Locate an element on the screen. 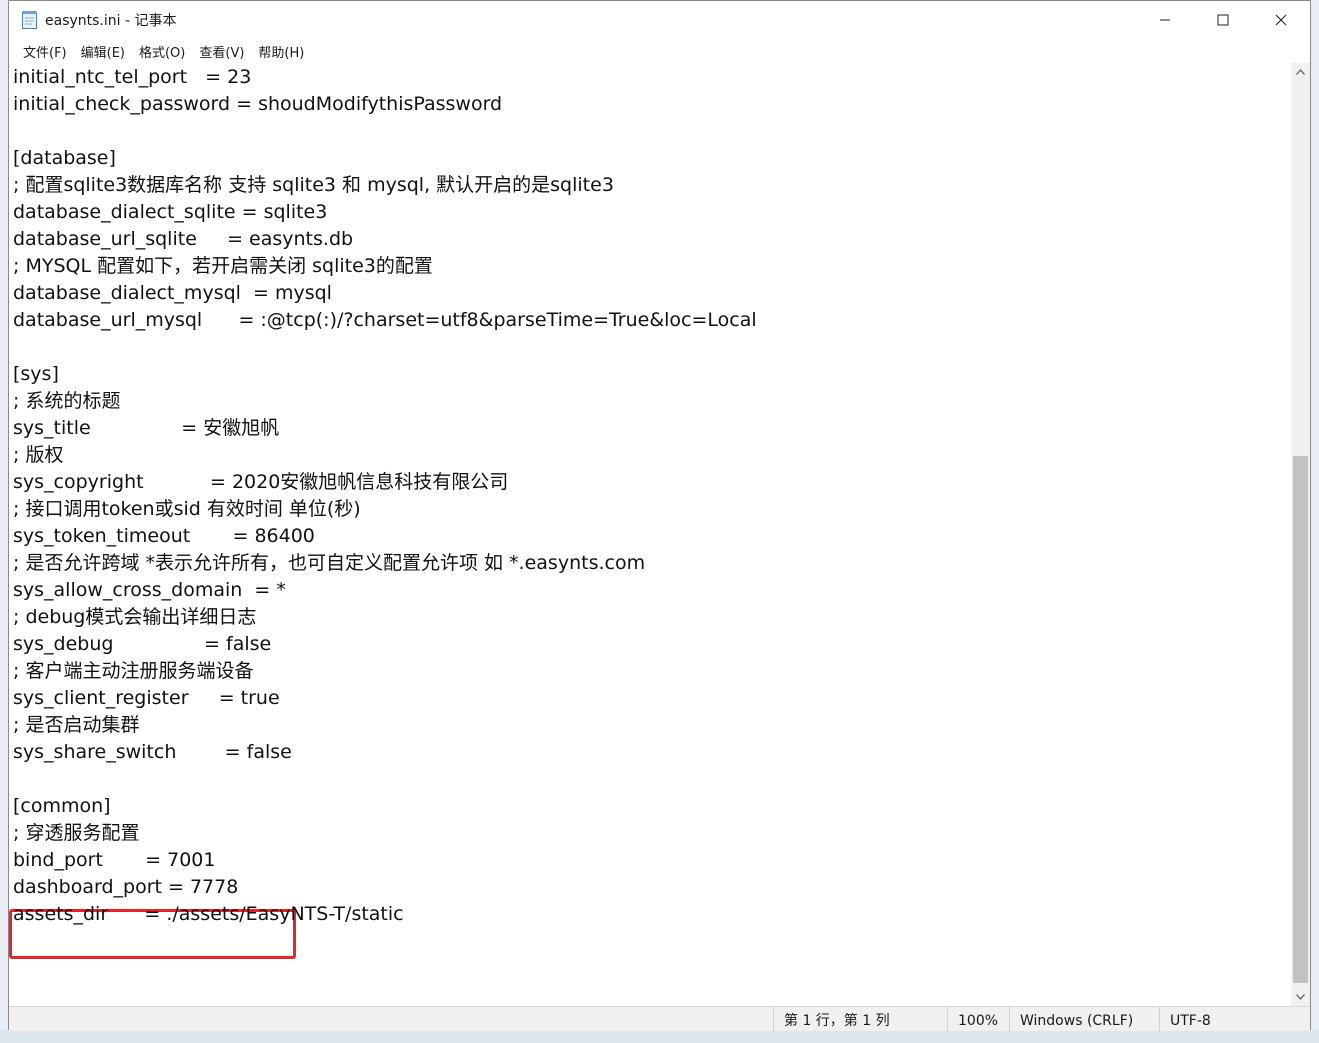 The width and height of the screenshot is (1319, 1043). minimize-icon is located at coordinates (1165, 20).